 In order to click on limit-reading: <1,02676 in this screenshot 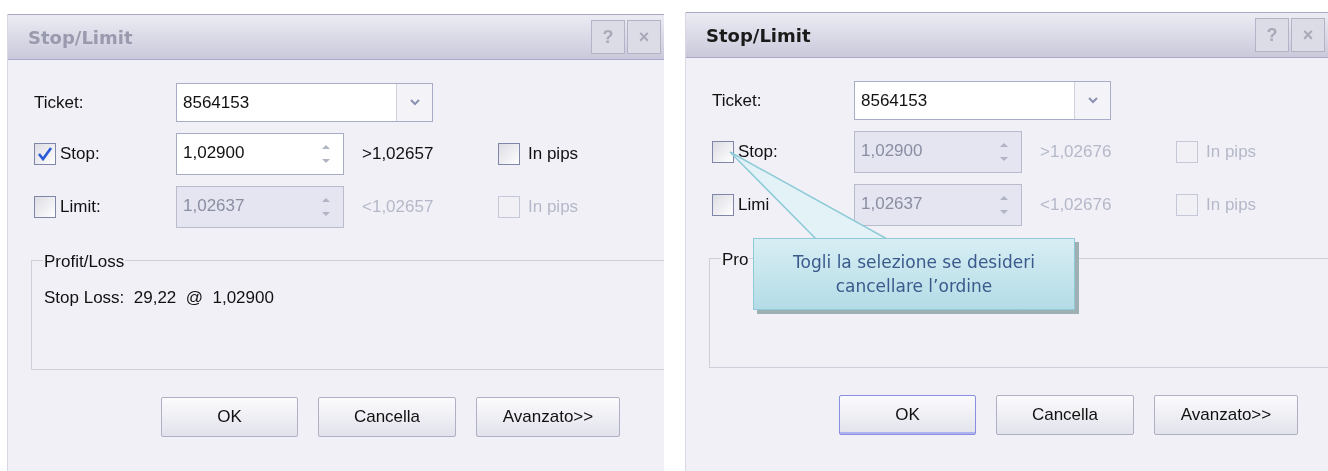, I will do `click(1076, 205)`.